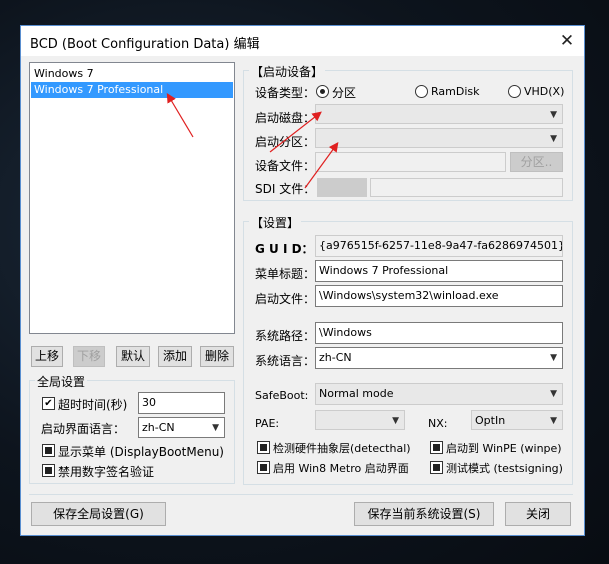 The height and width of the screenshot is (564, 609). I want to click on annotation-arrows, so click(252, 140).